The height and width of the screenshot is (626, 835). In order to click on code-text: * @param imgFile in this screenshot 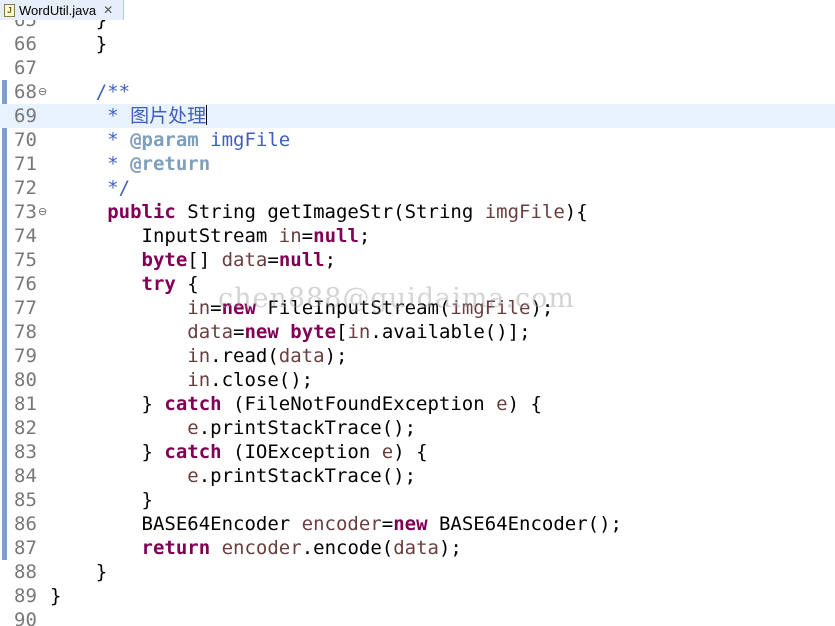, I will do `click(170, 140)`.